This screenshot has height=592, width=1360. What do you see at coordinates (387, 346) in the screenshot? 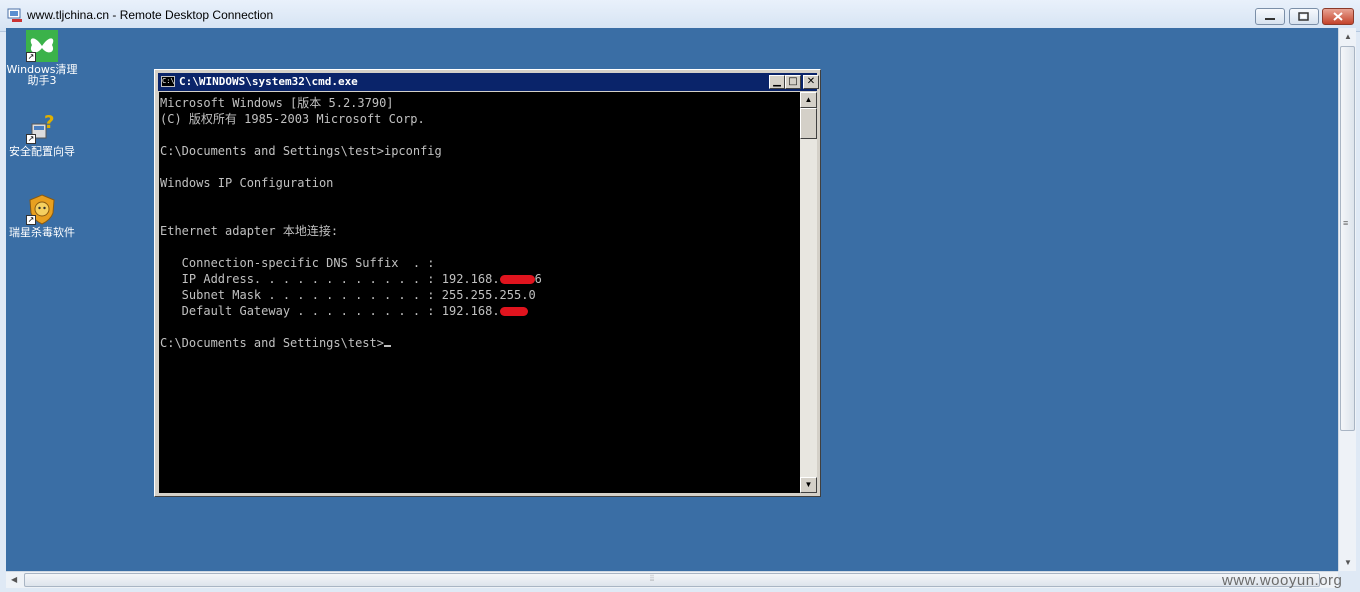
I see `text-cursor` at bounding box center [387, 346].